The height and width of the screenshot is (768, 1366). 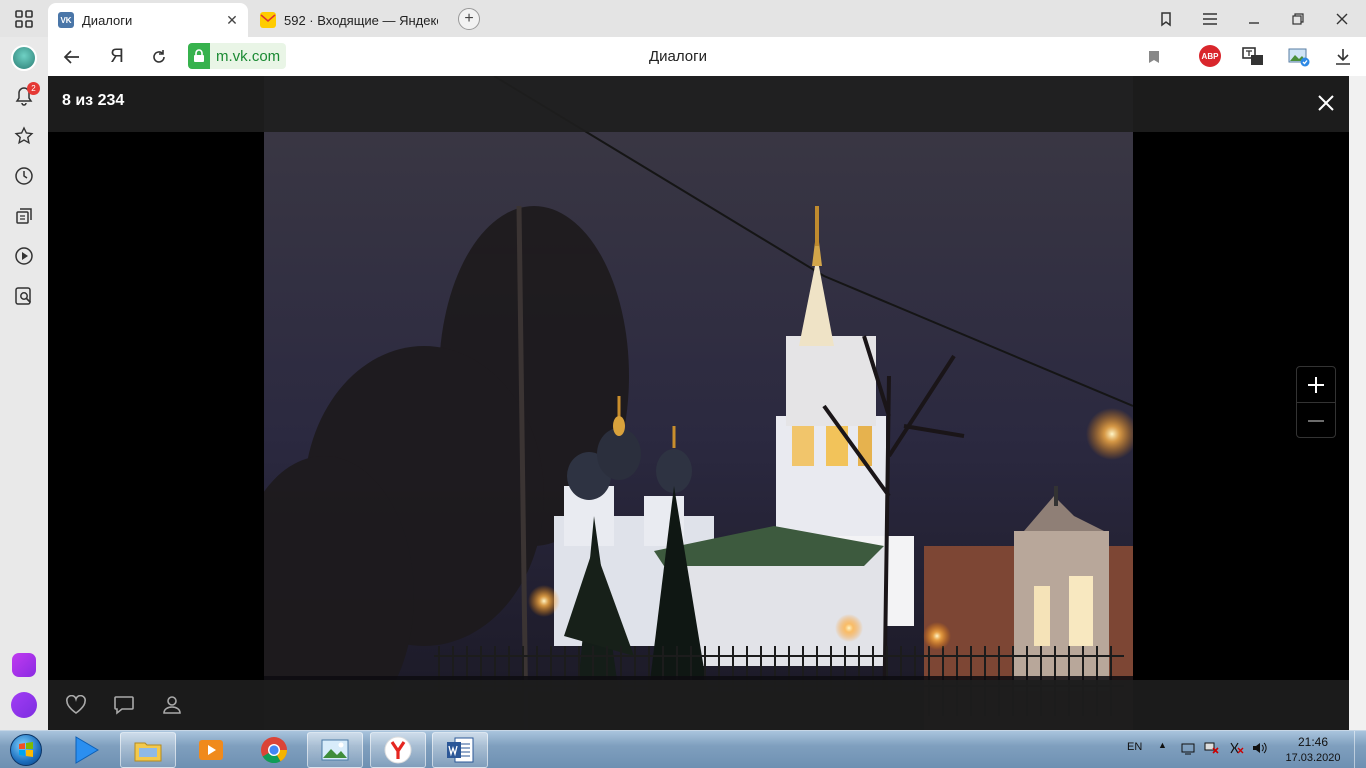 What do you see at coordinates (1316, 420) in the screenshot?
I see `zoom-out-icon` at bounding box center [1316, 420].